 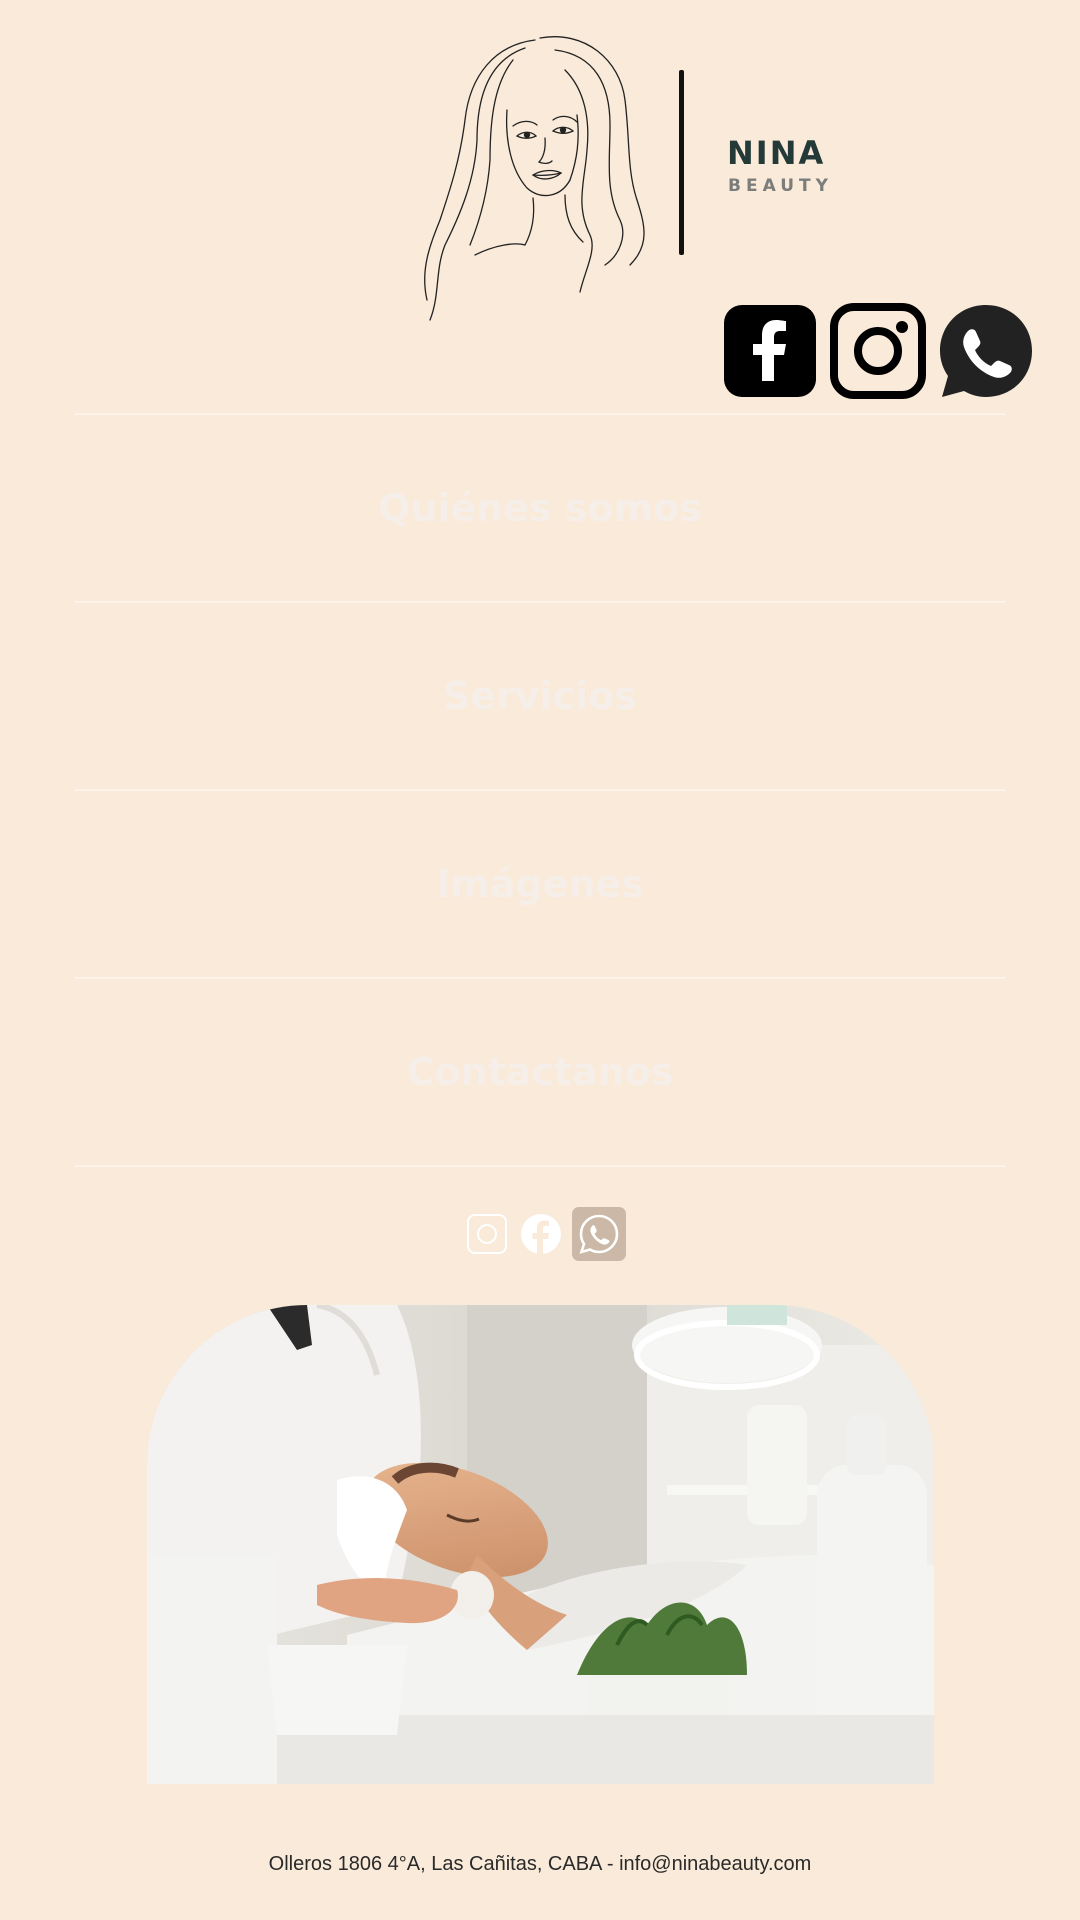 I want to click on woman-face-sketch-icon, so click(x=534, y=178).